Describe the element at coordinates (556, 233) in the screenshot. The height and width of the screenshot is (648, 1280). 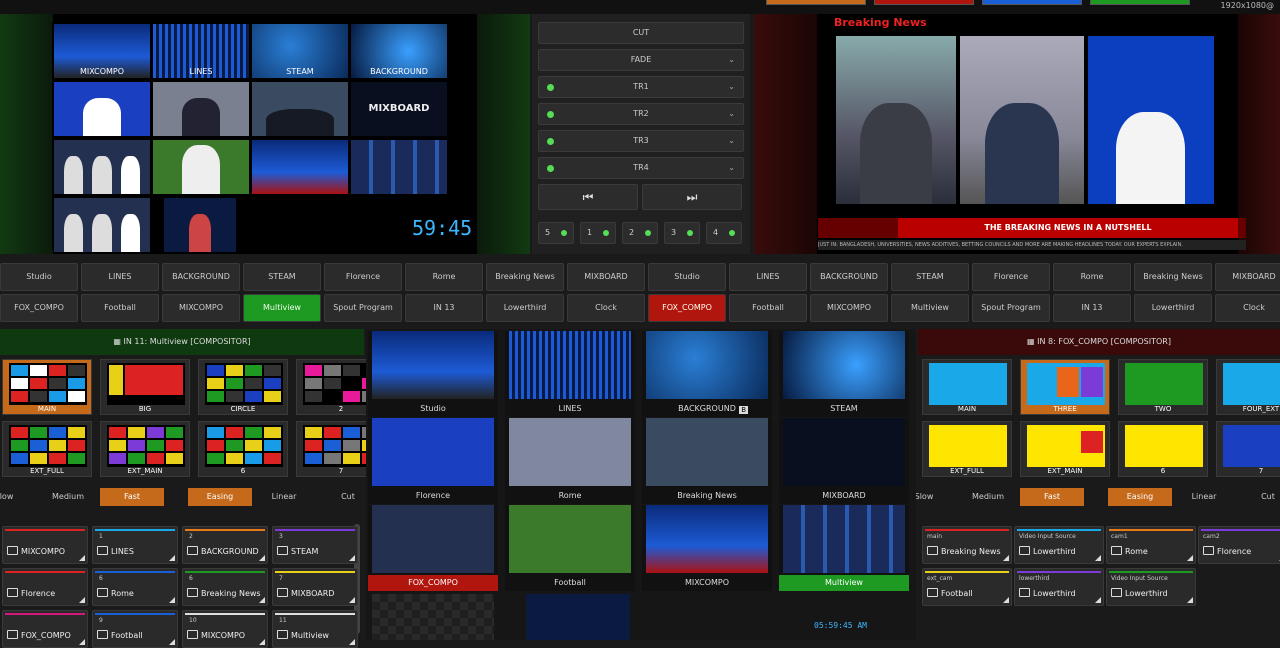
I see `bank-button: 5` at that location.